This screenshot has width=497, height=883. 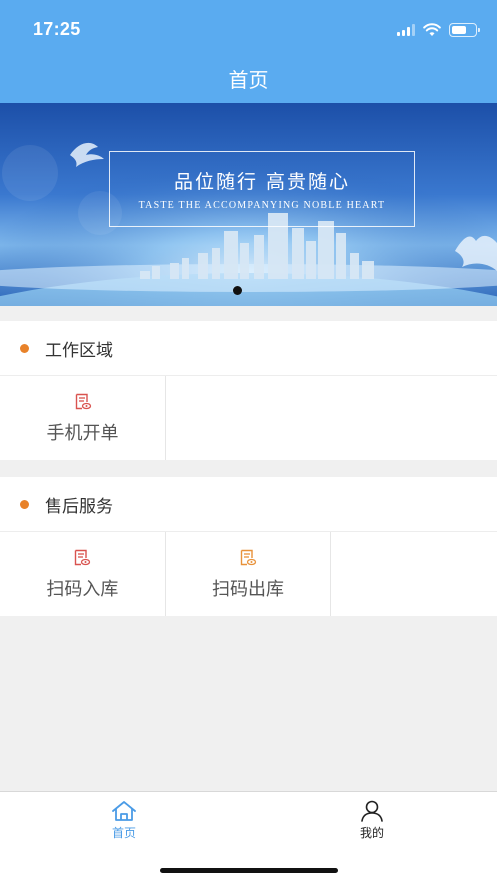 I want to click on grid-item-scan-out: 扫码出库, so click(x=249, y=574).